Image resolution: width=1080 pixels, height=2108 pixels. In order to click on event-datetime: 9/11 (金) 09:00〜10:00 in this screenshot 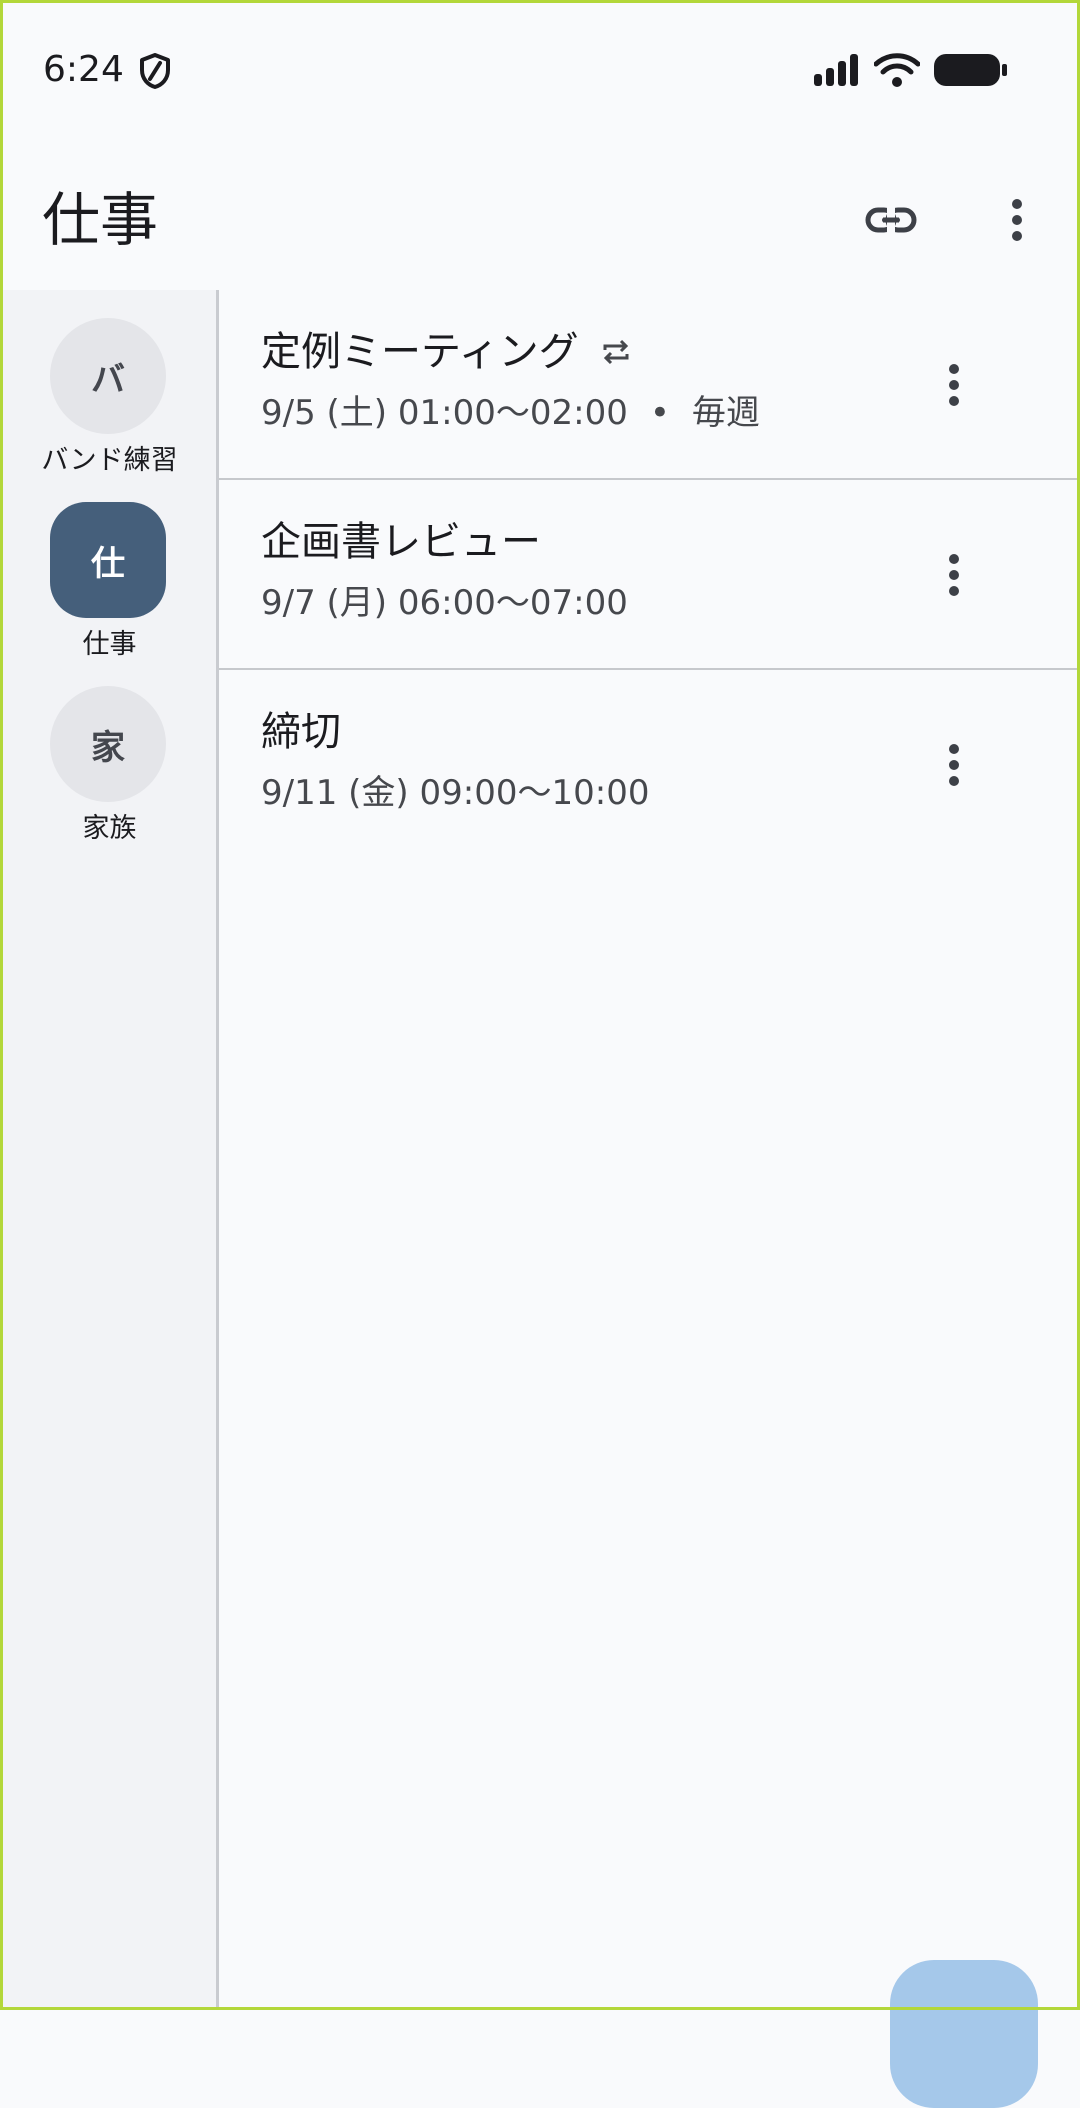, I will do `click(455, 793)`.